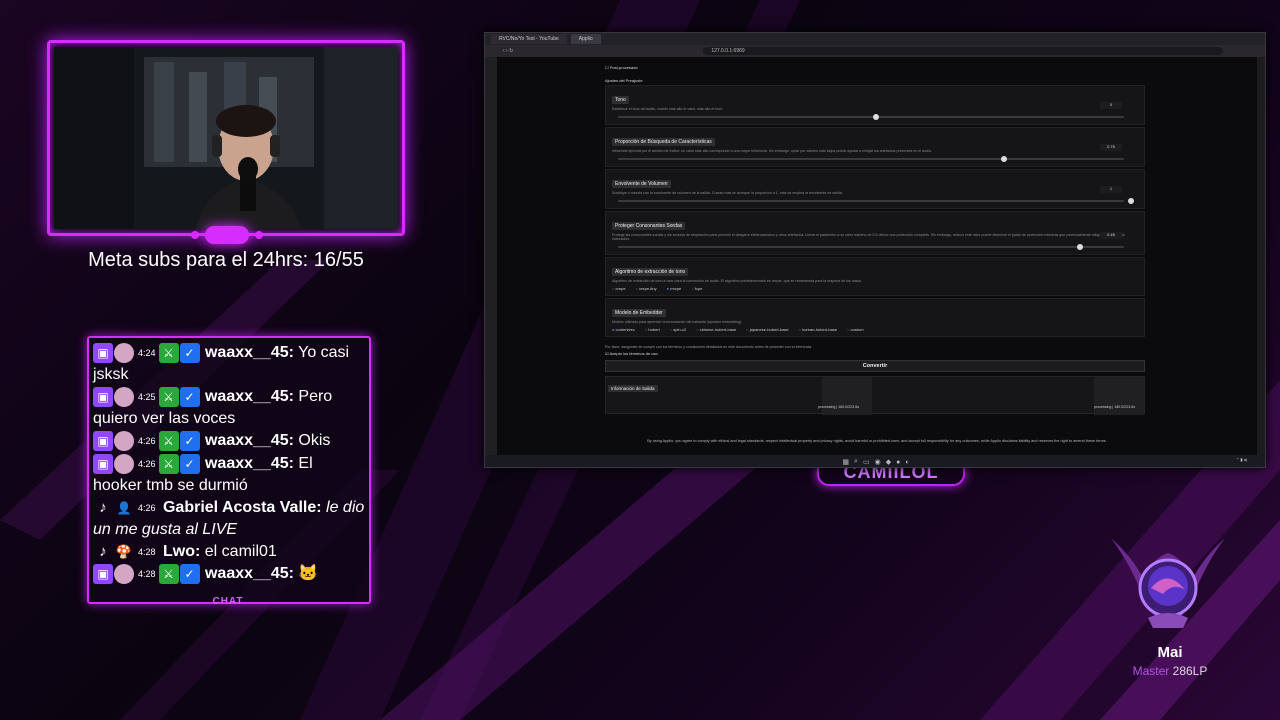 The image size is (1280, 720). Describe the element at coordinates (508, 51) in the screenshot. I see `nav-buttons: ‹ › ↻` at that location.